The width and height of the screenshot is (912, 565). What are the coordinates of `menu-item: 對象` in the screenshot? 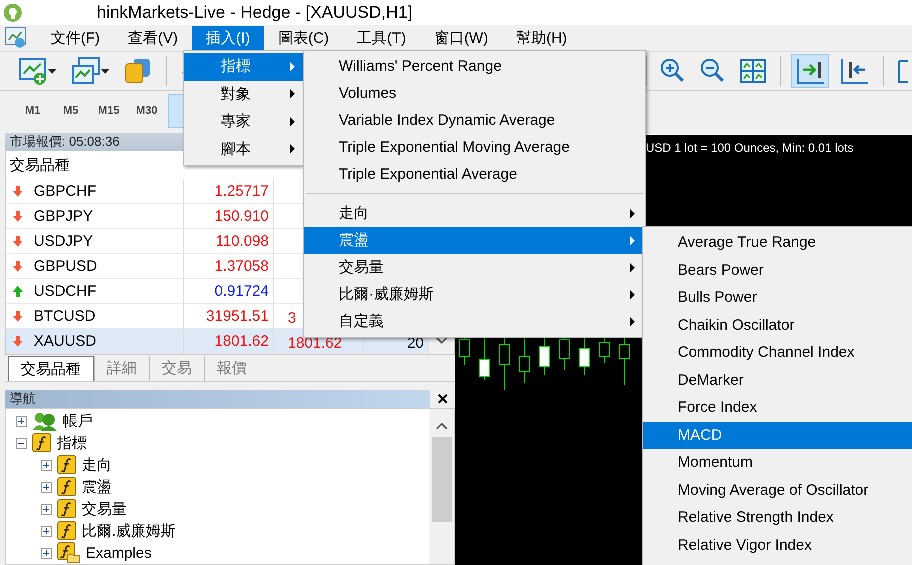 It's located at (243, 94).